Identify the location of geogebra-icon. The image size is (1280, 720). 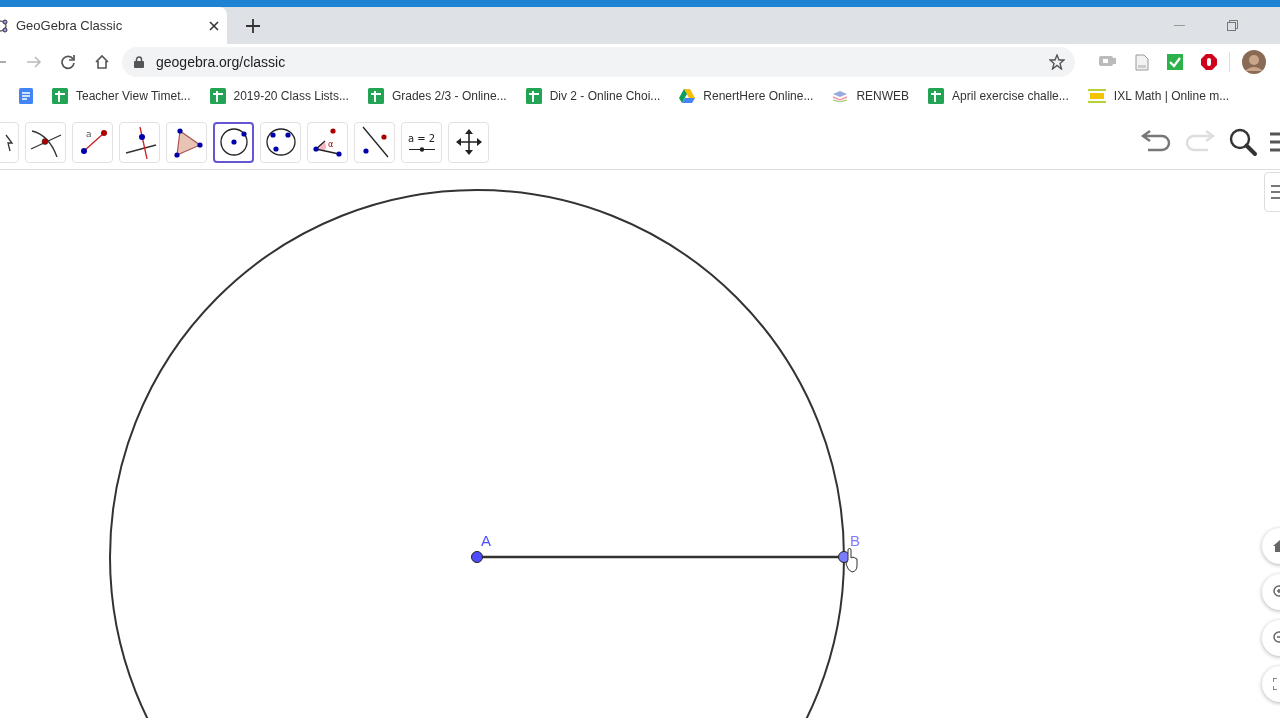
(4, 25).